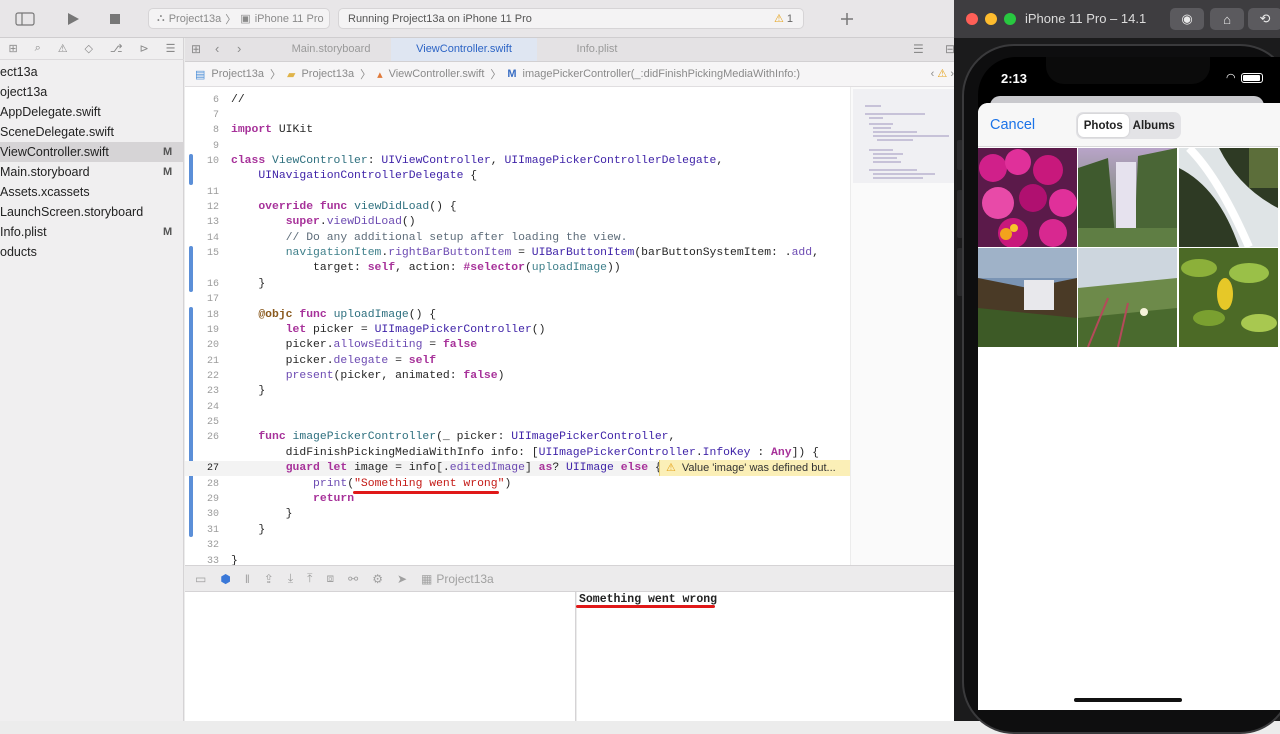 The image size is (1280, 734). I want to click on sidebar-toggle-icon, so click(25, 18).